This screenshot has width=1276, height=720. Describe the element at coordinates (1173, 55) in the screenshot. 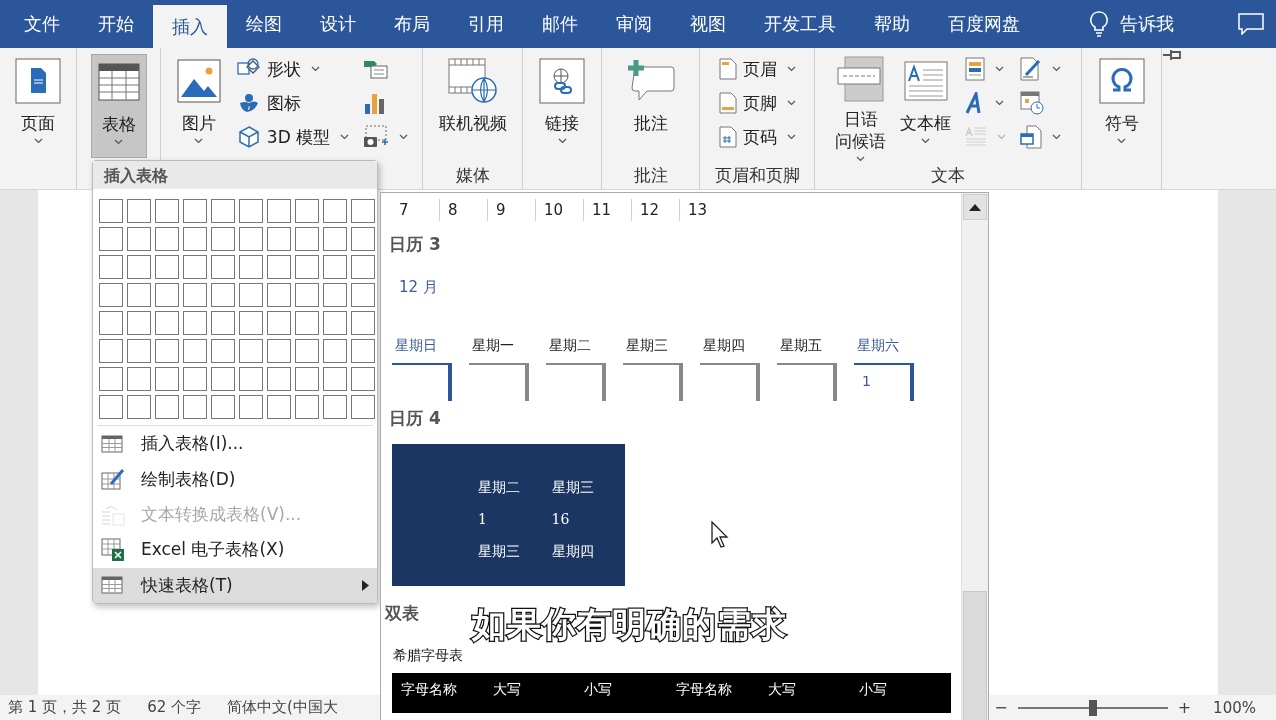

I see `pin-icon` at that location.